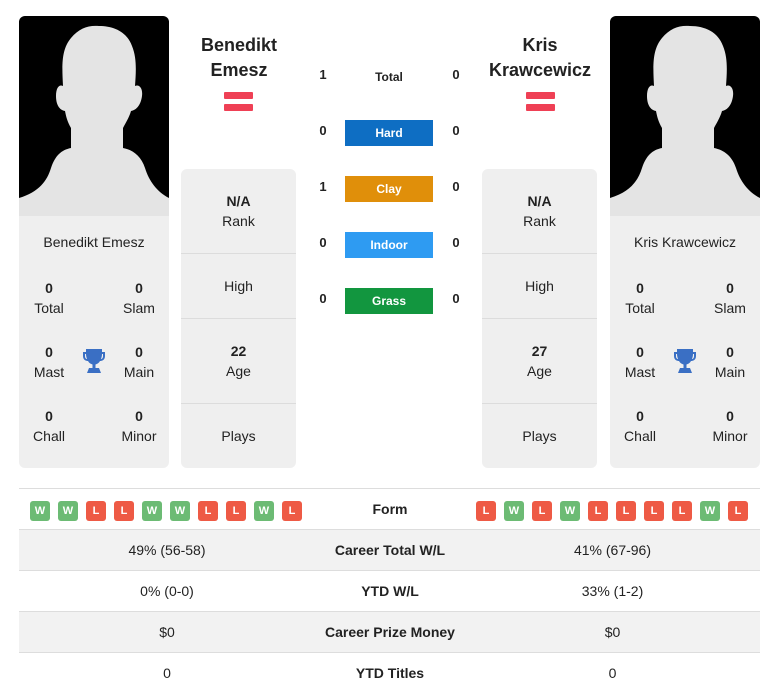 The width and height of the screenshot is (779, 699). What do you see at coordinates (238, 371) in the screenshot?
I see `age-label: Age` at bounding box center [238, 371].